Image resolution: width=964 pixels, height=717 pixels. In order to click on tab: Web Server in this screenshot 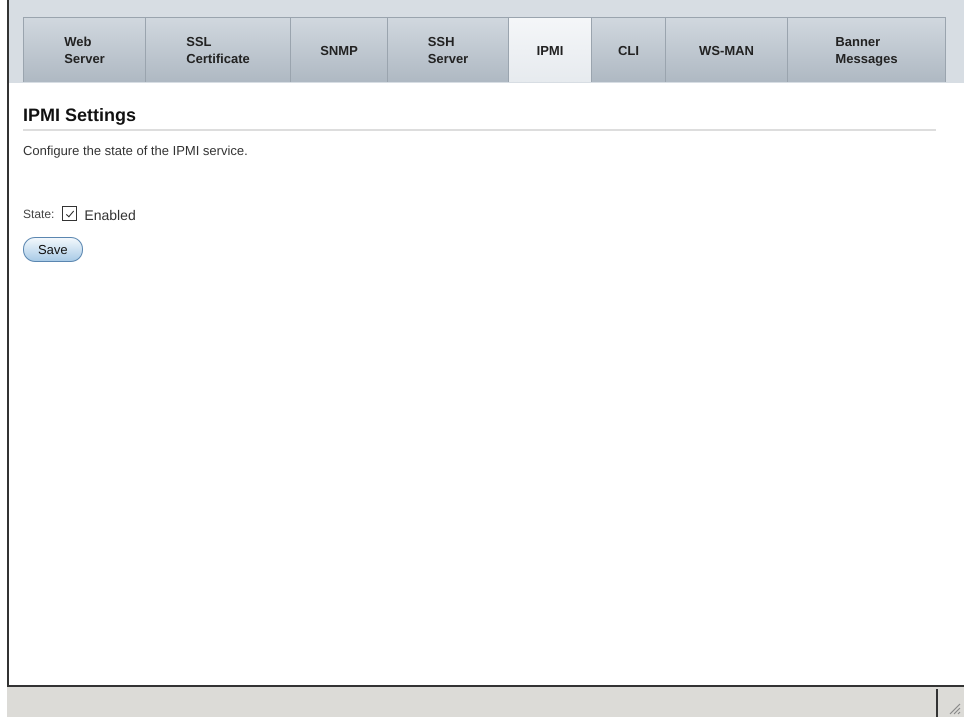, I will do `click(84, 49)`.